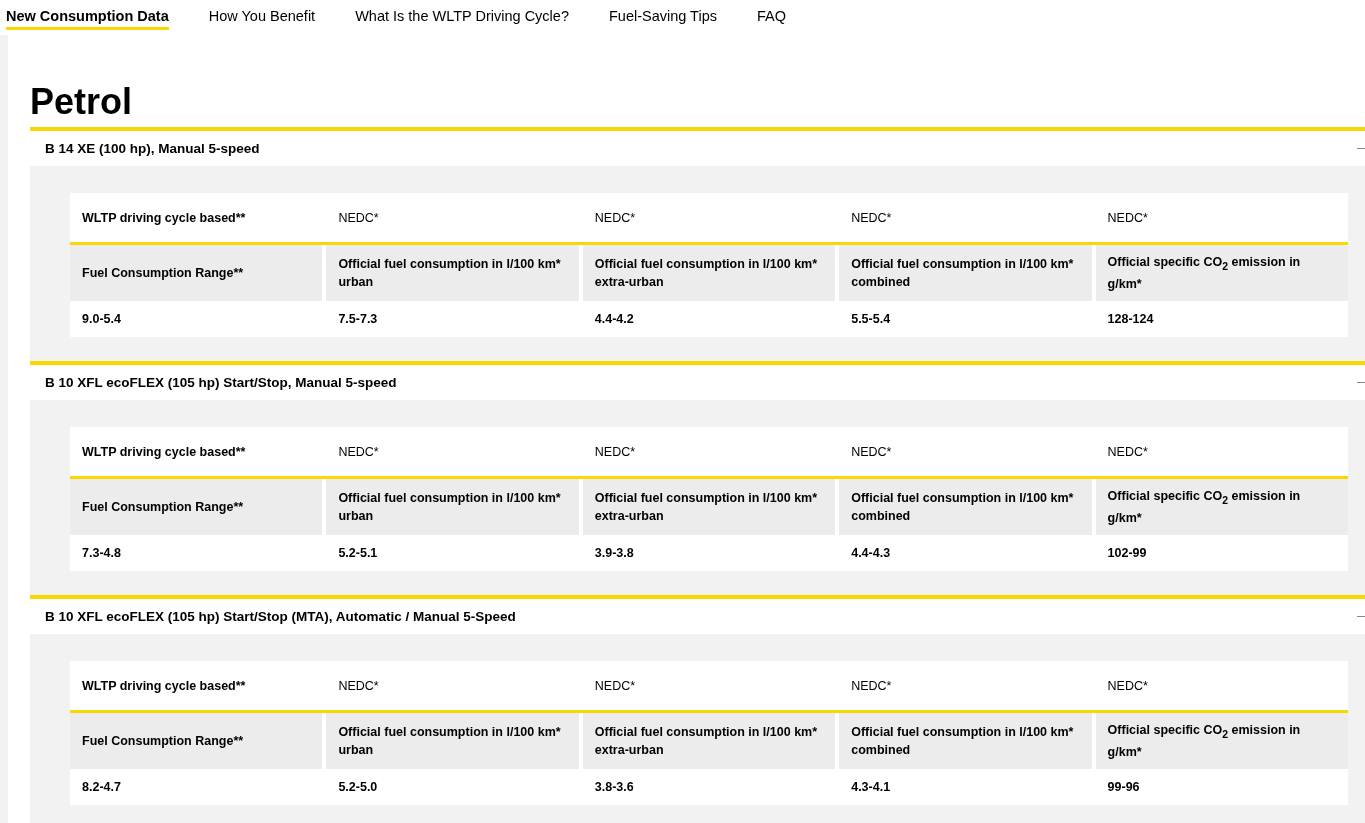  What do you see at coordinates (871, 553) in the screenshot?
I see `table-cell-text: 4.4-4.3` at bounding box center [871, 553].